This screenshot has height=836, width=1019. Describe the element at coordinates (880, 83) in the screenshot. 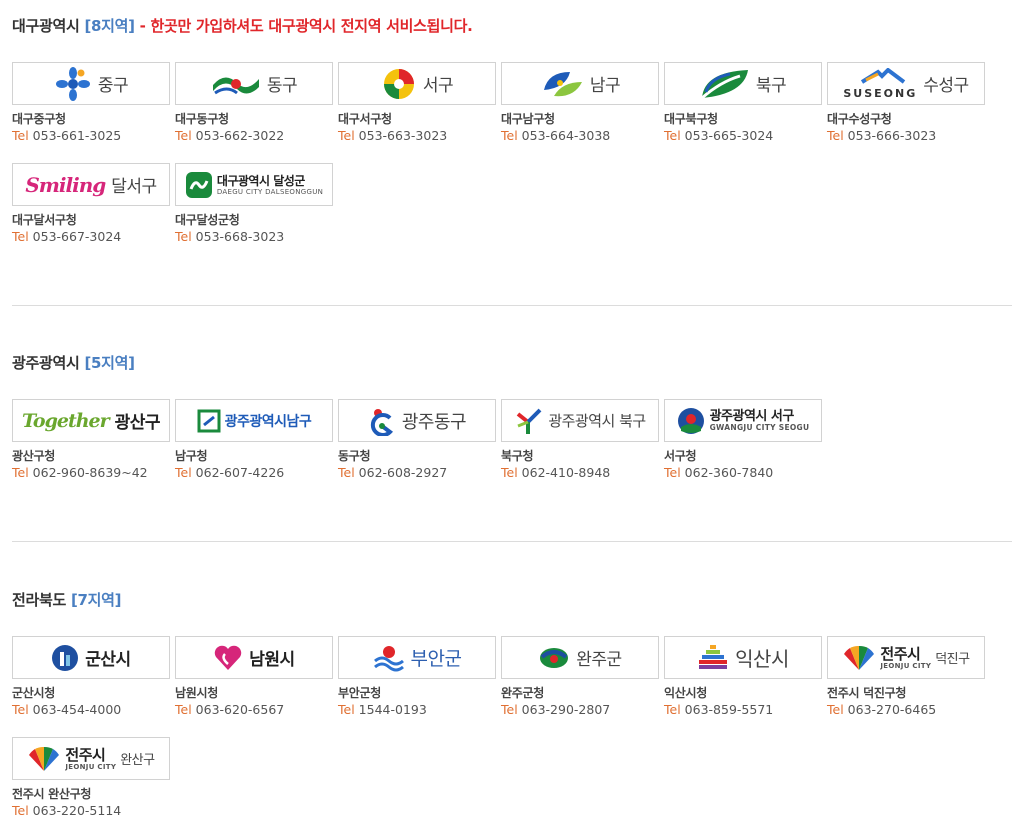

I see `suseong-mark: SUSEONG` at that location.